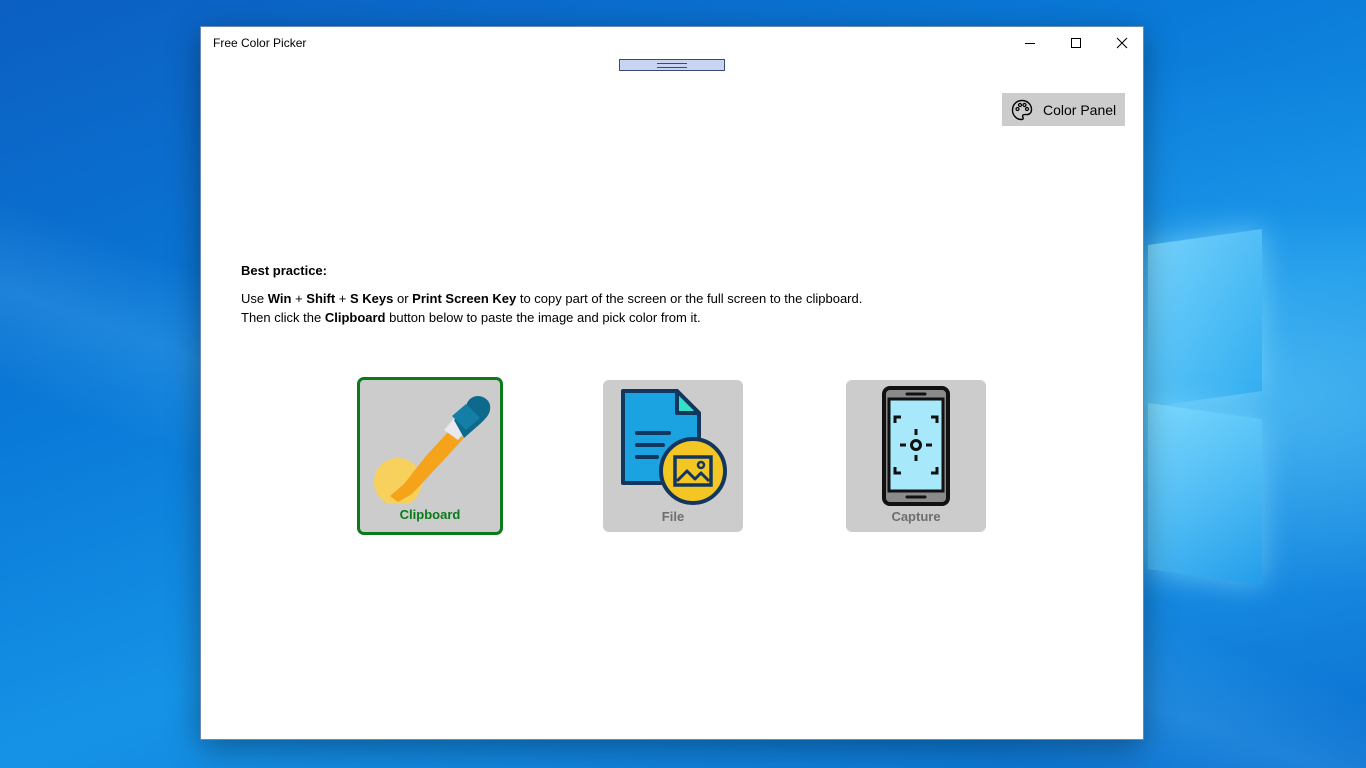 Image resolution: width=1366 pixels, height=768 pixels. I want to click on color-panel-button: Color Panel, so click(1063, 109).